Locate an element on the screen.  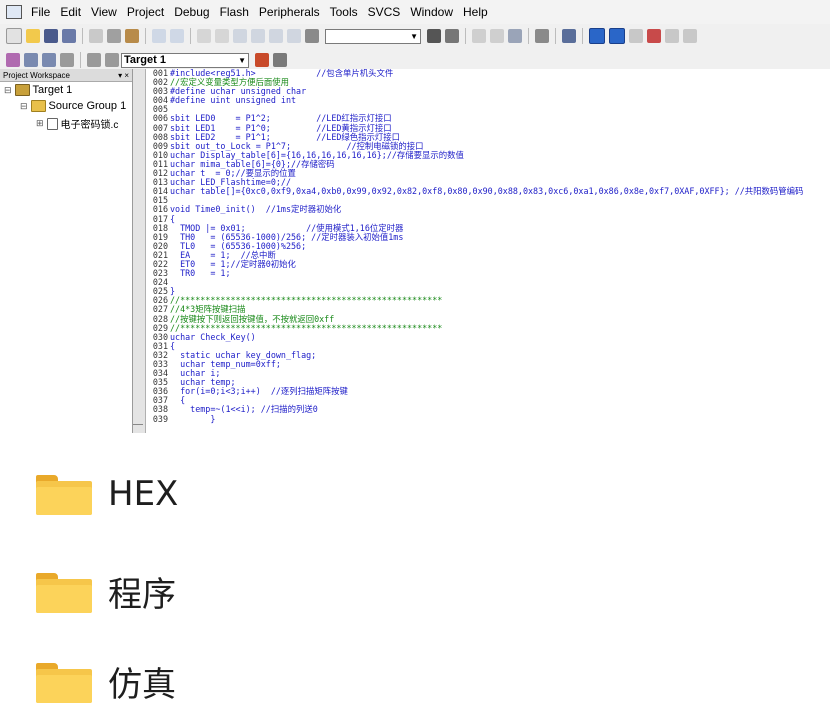
unindent-icon is located at coordinates (222, 36).